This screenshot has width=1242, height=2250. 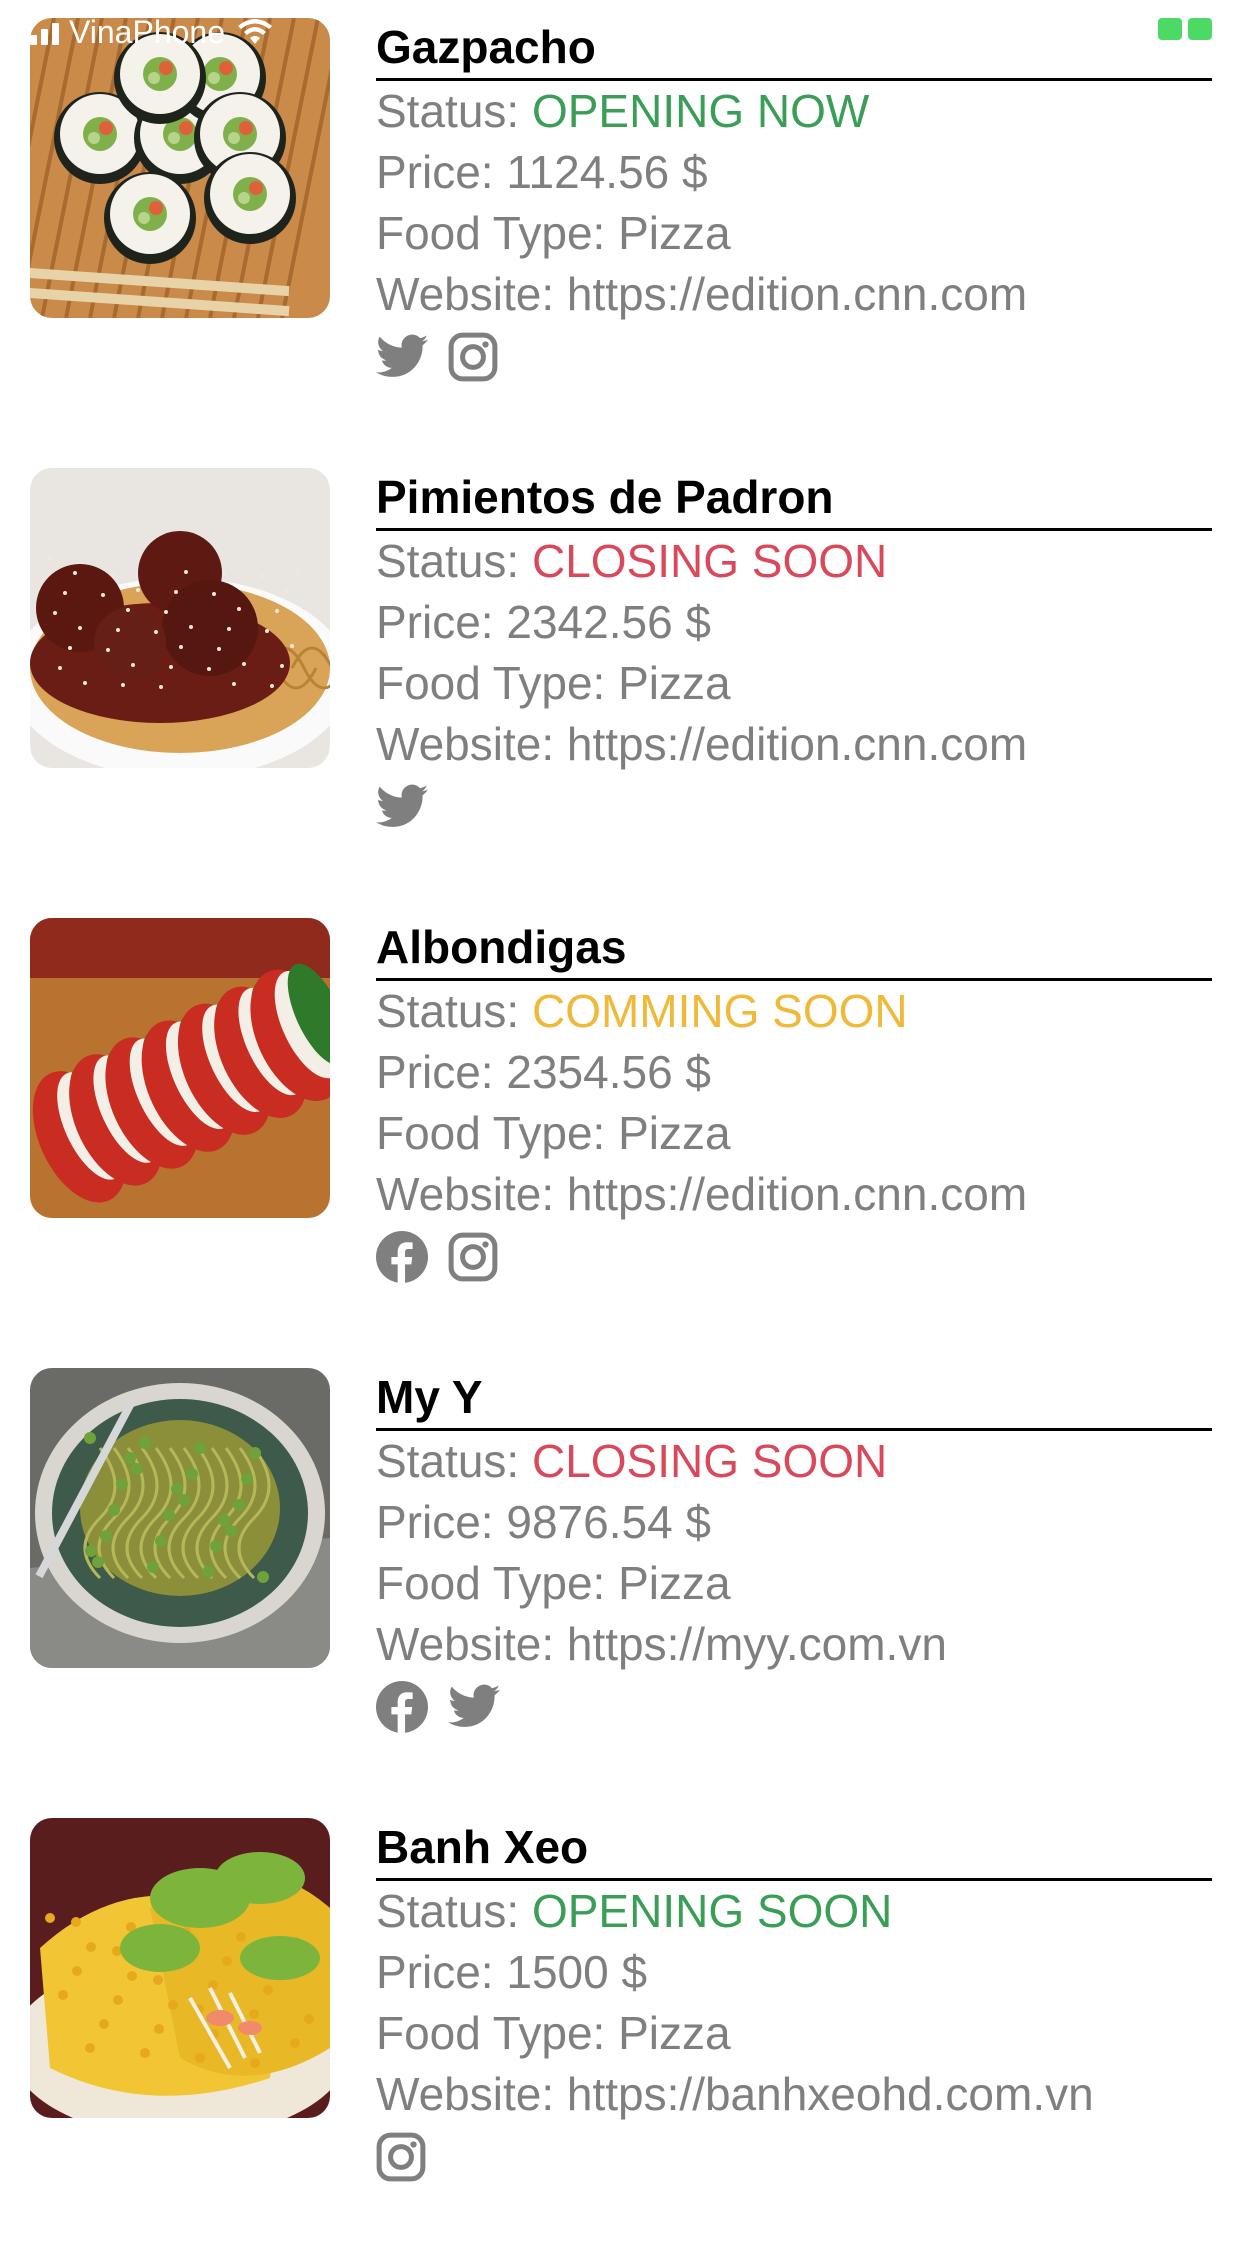 What do you see at coordinates (830, 2094) in the screenshot?
I see `website-value: https://banhxeohd.com.vn` at bounding box center [830, 2094].